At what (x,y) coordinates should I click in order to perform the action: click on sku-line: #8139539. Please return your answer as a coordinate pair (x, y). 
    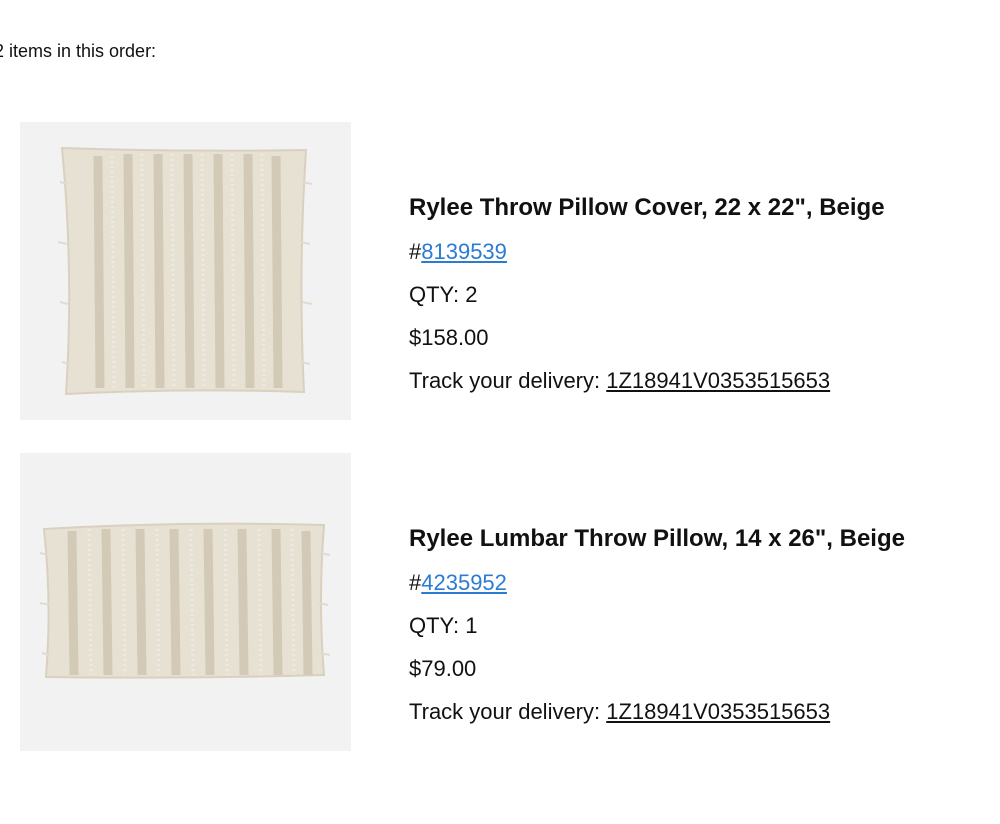
    Looking at the image, I should click on (647, 252).